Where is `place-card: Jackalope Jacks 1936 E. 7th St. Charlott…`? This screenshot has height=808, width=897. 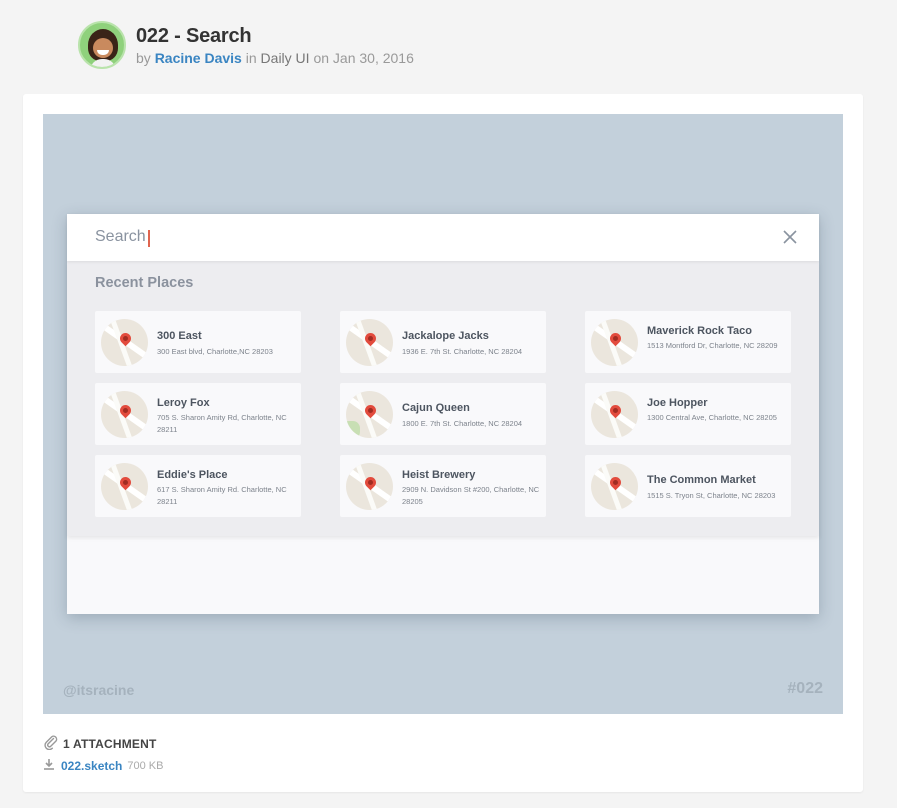 place-card: Jackalope Jacks 1936 E. 7th St. Charlott… is located at coordinates (443, 342).